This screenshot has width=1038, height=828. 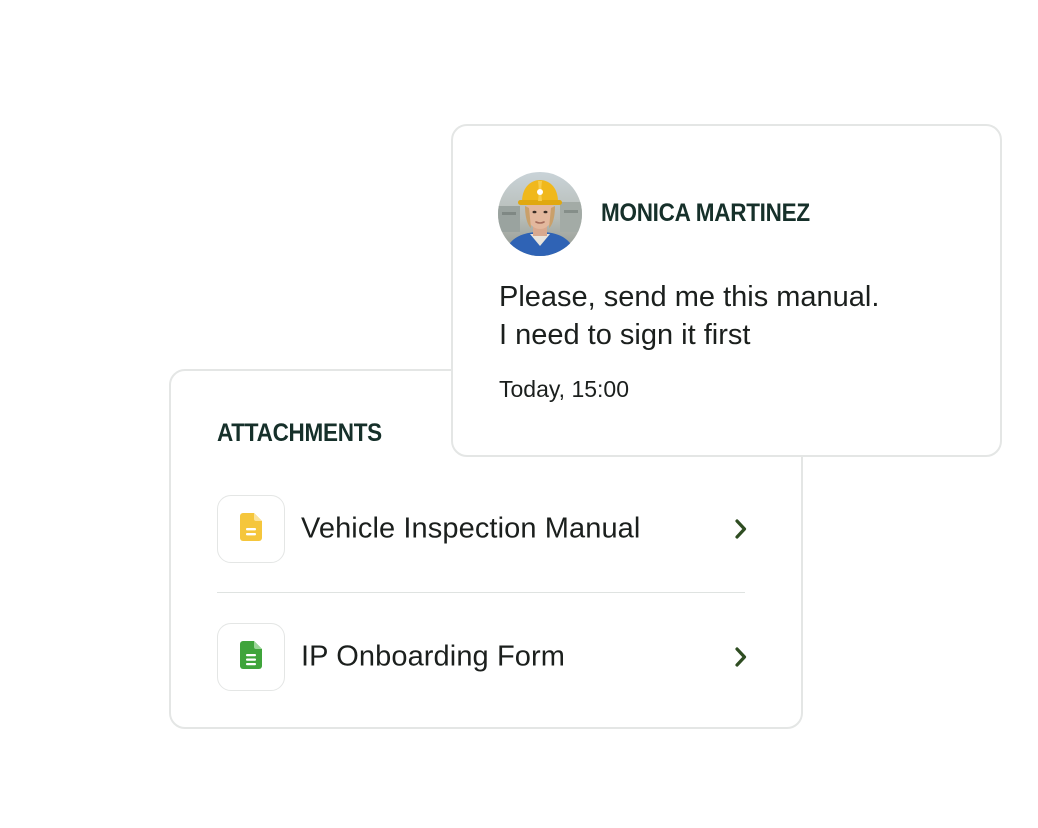 I want to click on attachment-item-ip-onboarding-form: IP Onboarding Form, so click(x=484, y=657).